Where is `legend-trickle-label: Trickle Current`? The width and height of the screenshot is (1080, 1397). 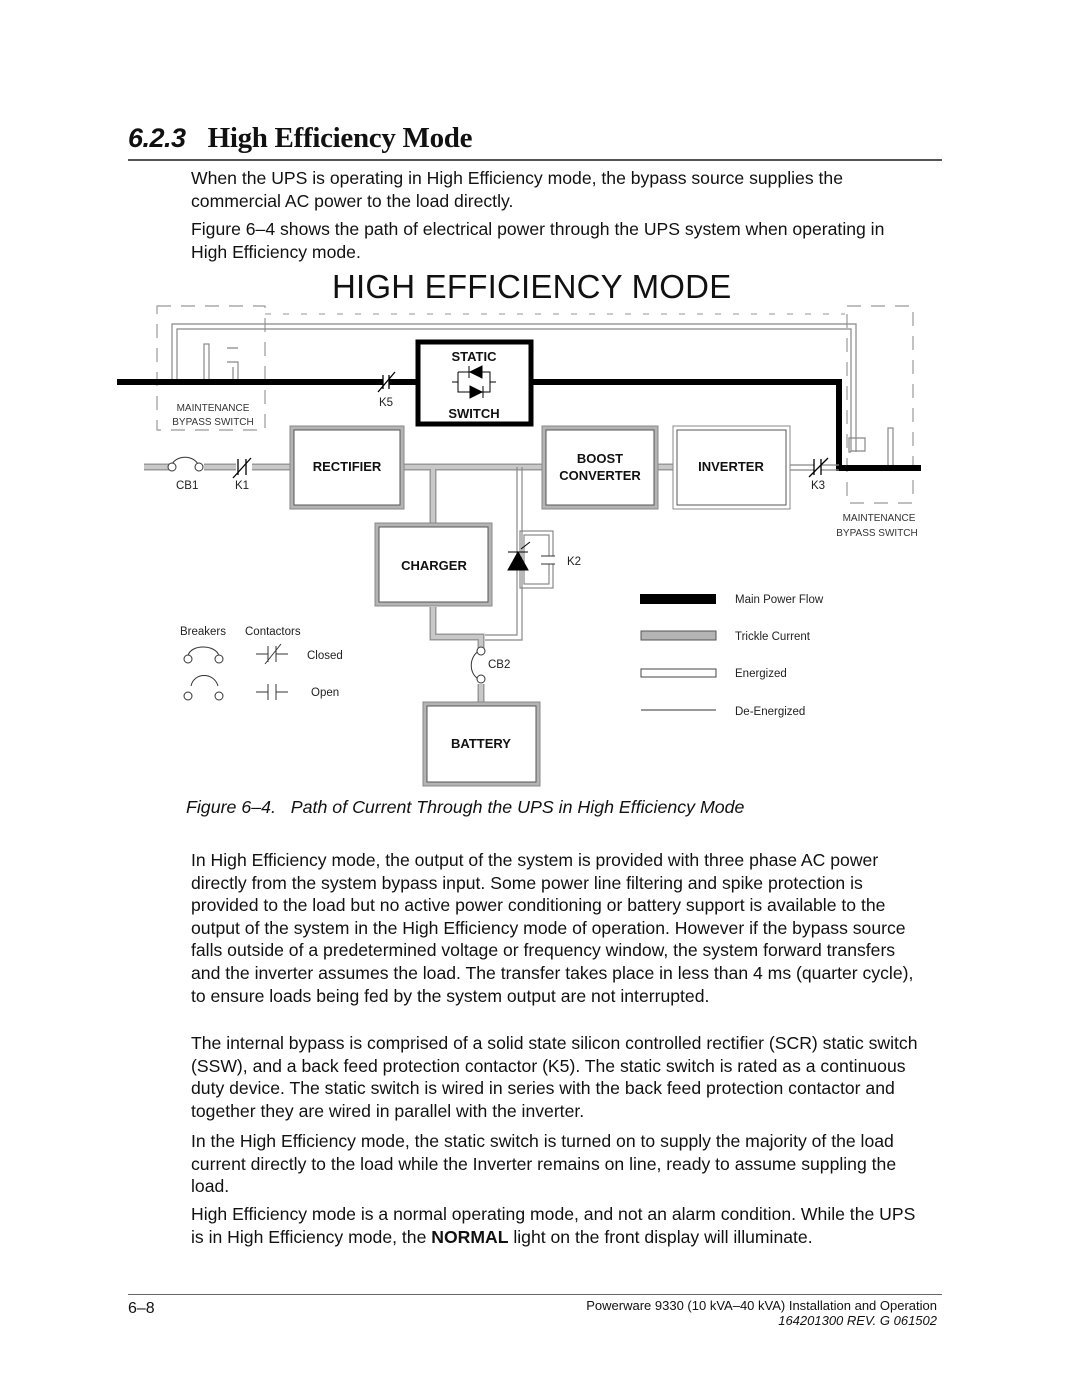 legend-trickle-label: Trickle Current is located at coordinates (773, 637).